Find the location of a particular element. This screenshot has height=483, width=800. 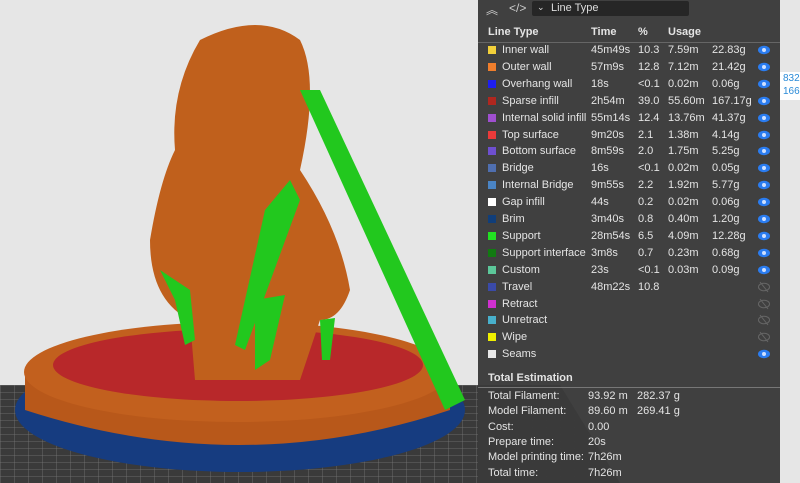

length: 0.23m is located at coordinates (683, 252).